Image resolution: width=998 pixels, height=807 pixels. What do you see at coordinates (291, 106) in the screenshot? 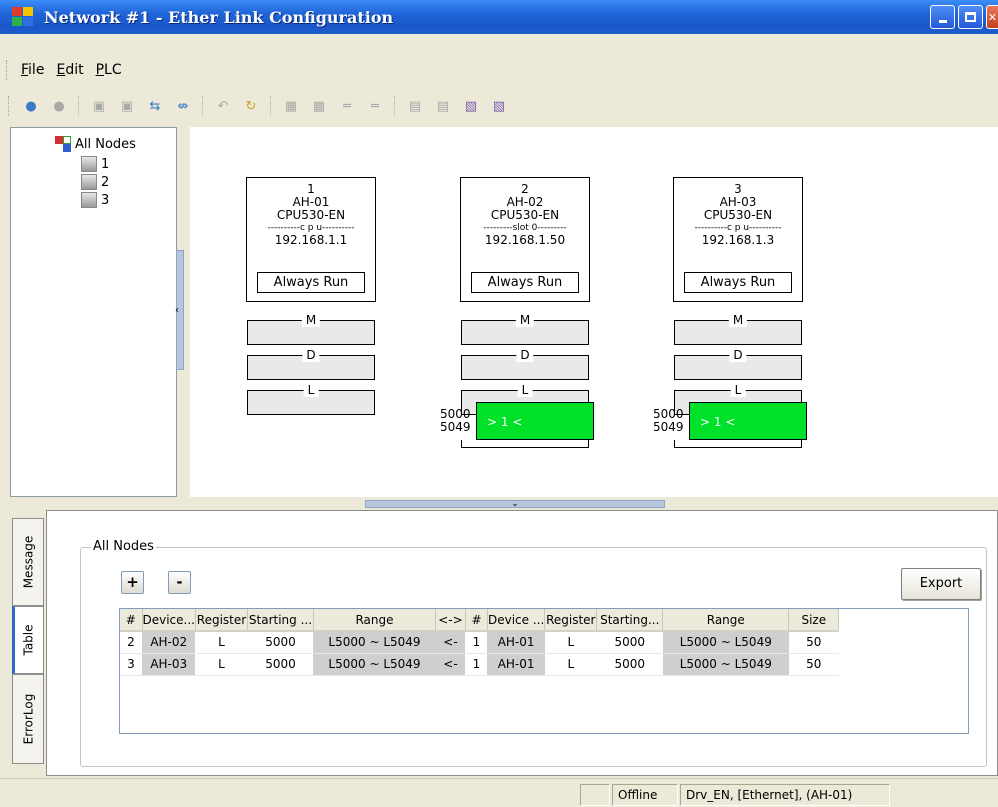
I see `grid-icon: ▦` at bounding box center [291, 106].